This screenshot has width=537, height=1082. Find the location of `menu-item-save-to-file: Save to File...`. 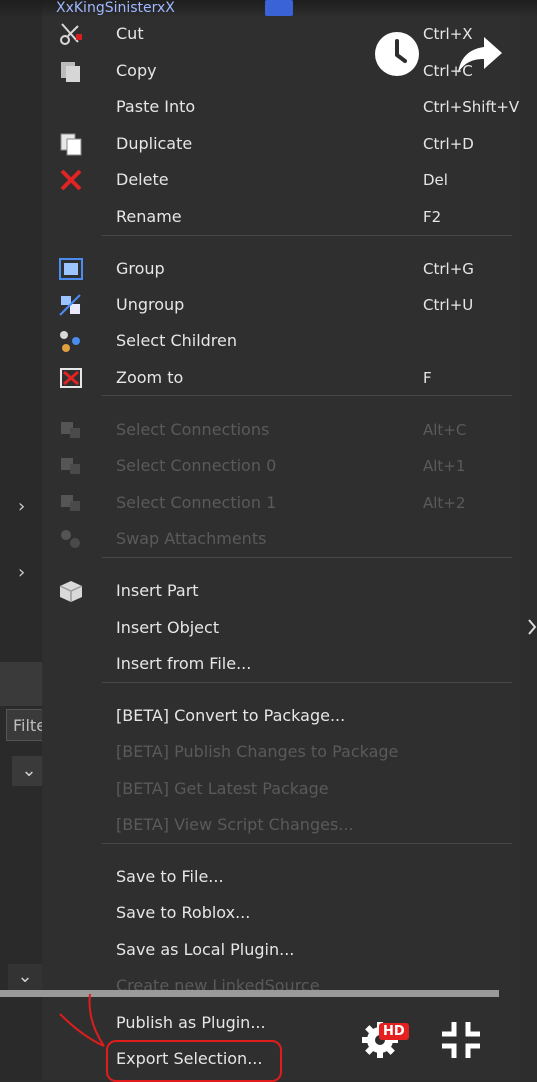

menu-item-save-to-file: Save to File... is located at coordinates (281, 877).